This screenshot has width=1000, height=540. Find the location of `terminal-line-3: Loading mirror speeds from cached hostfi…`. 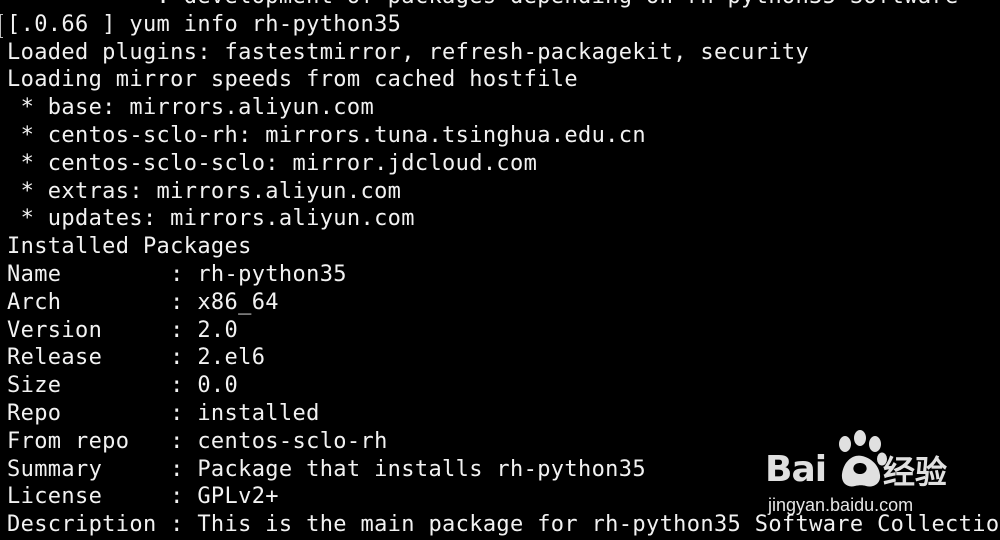

terminal-line-3: Loading mirror speeds from cached hostfi… is located at coordinates (292, 80).